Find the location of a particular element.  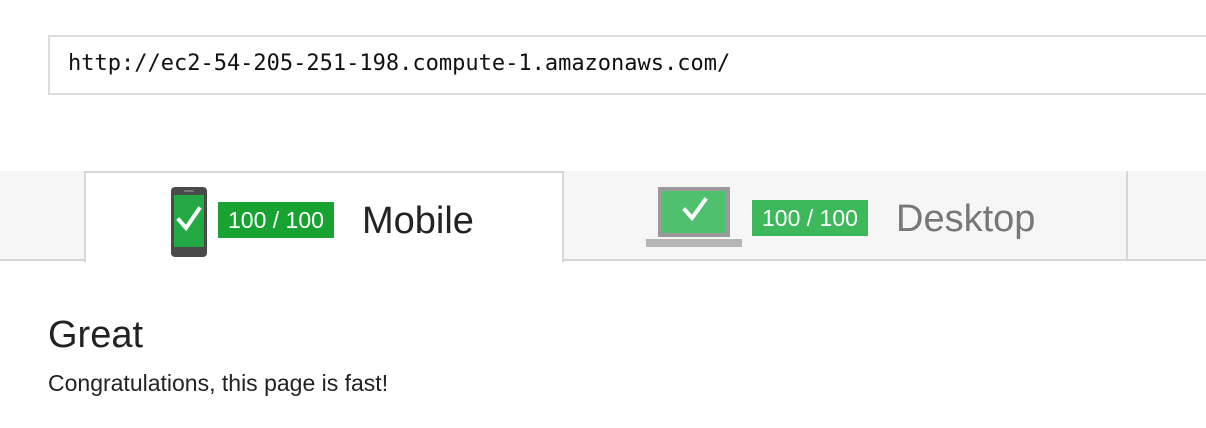

tab-mobile: 100 / 100 Mobile is located at coordinates (324, 216).